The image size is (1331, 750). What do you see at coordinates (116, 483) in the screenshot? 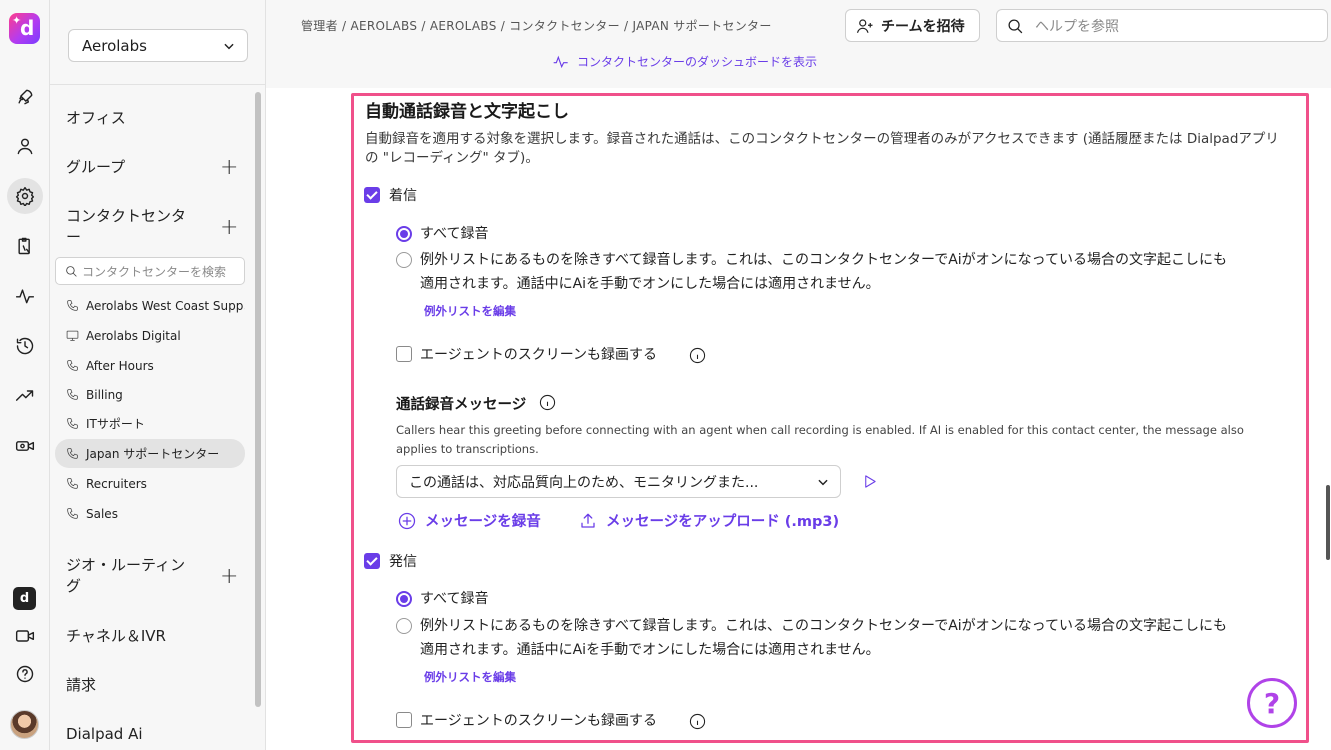
I see `contact-center-label: Recruiters` at bounding box center [116, 483].